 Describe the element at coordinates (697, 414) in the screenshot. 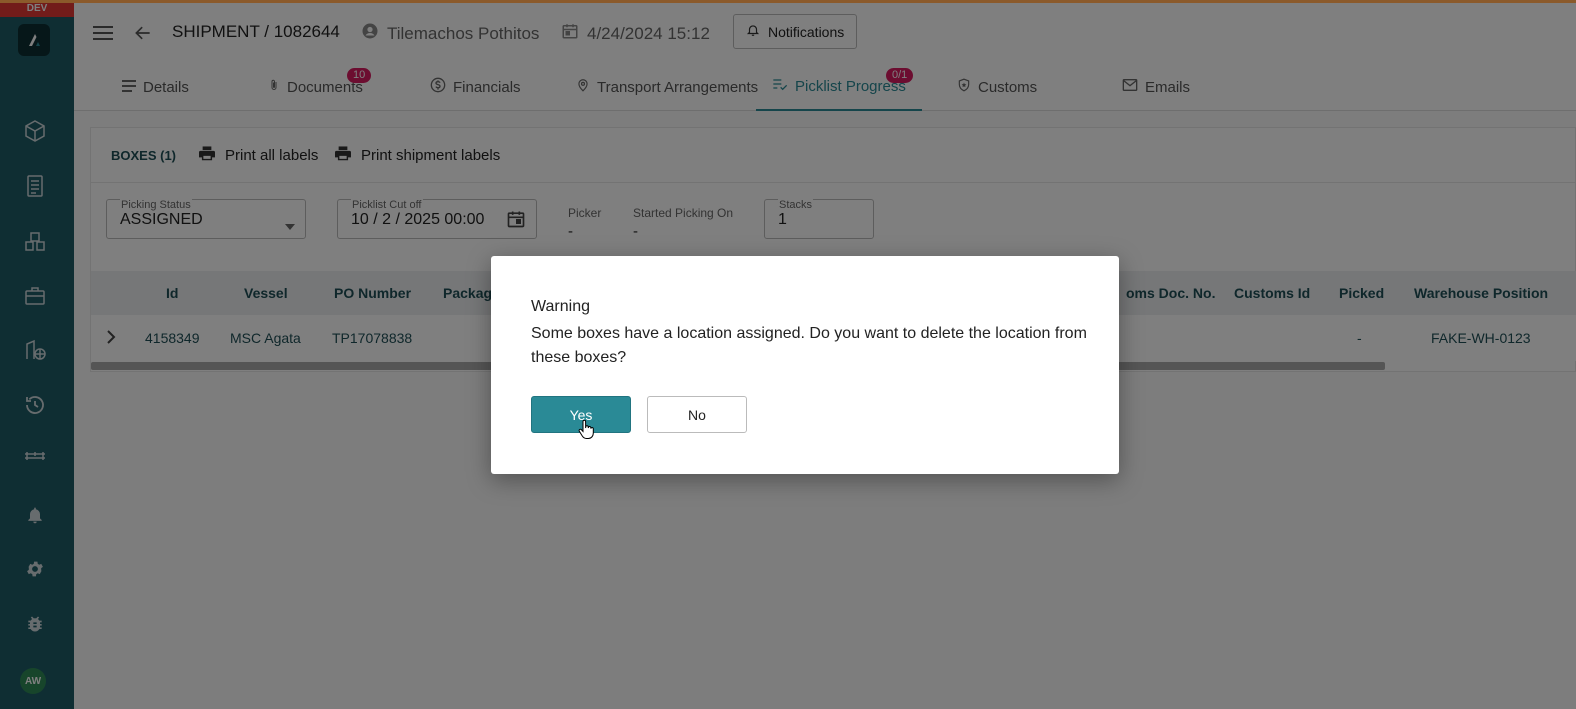

I see `no-button: No` at that location.